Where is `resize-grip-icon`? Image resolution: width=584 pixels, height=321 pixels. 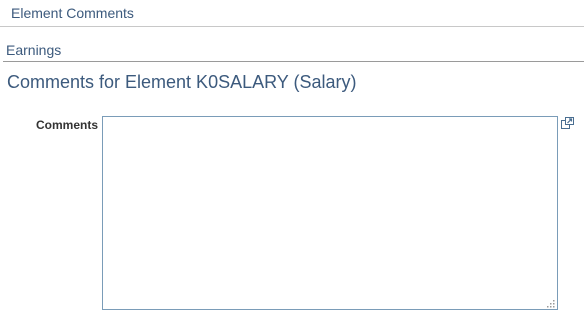 resize-grip-icon is located at coordinates (550, 303).